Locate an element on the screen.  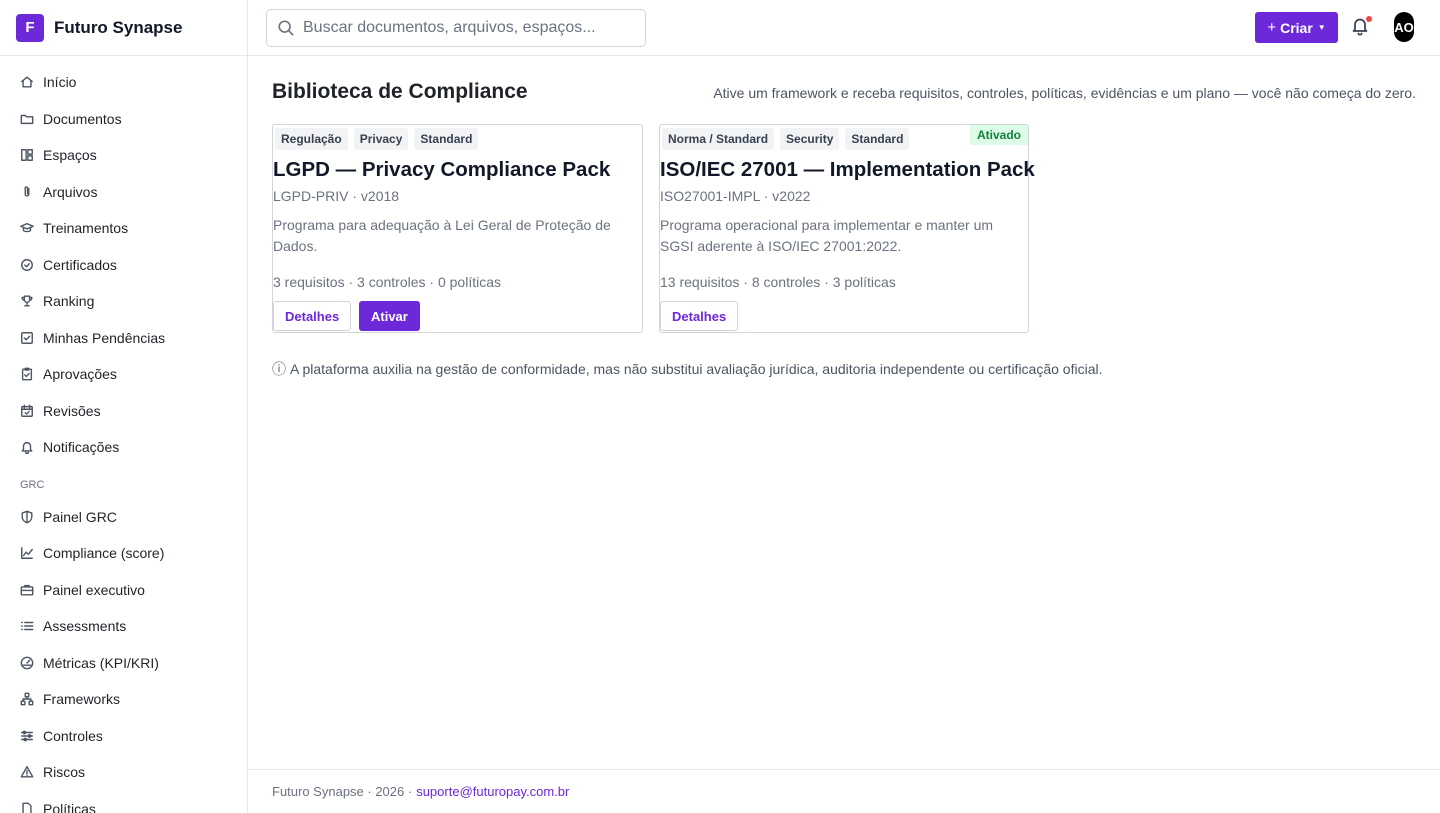
footer-text: Futuro Synapse · 2026 · is located at coordinates (342, 791).